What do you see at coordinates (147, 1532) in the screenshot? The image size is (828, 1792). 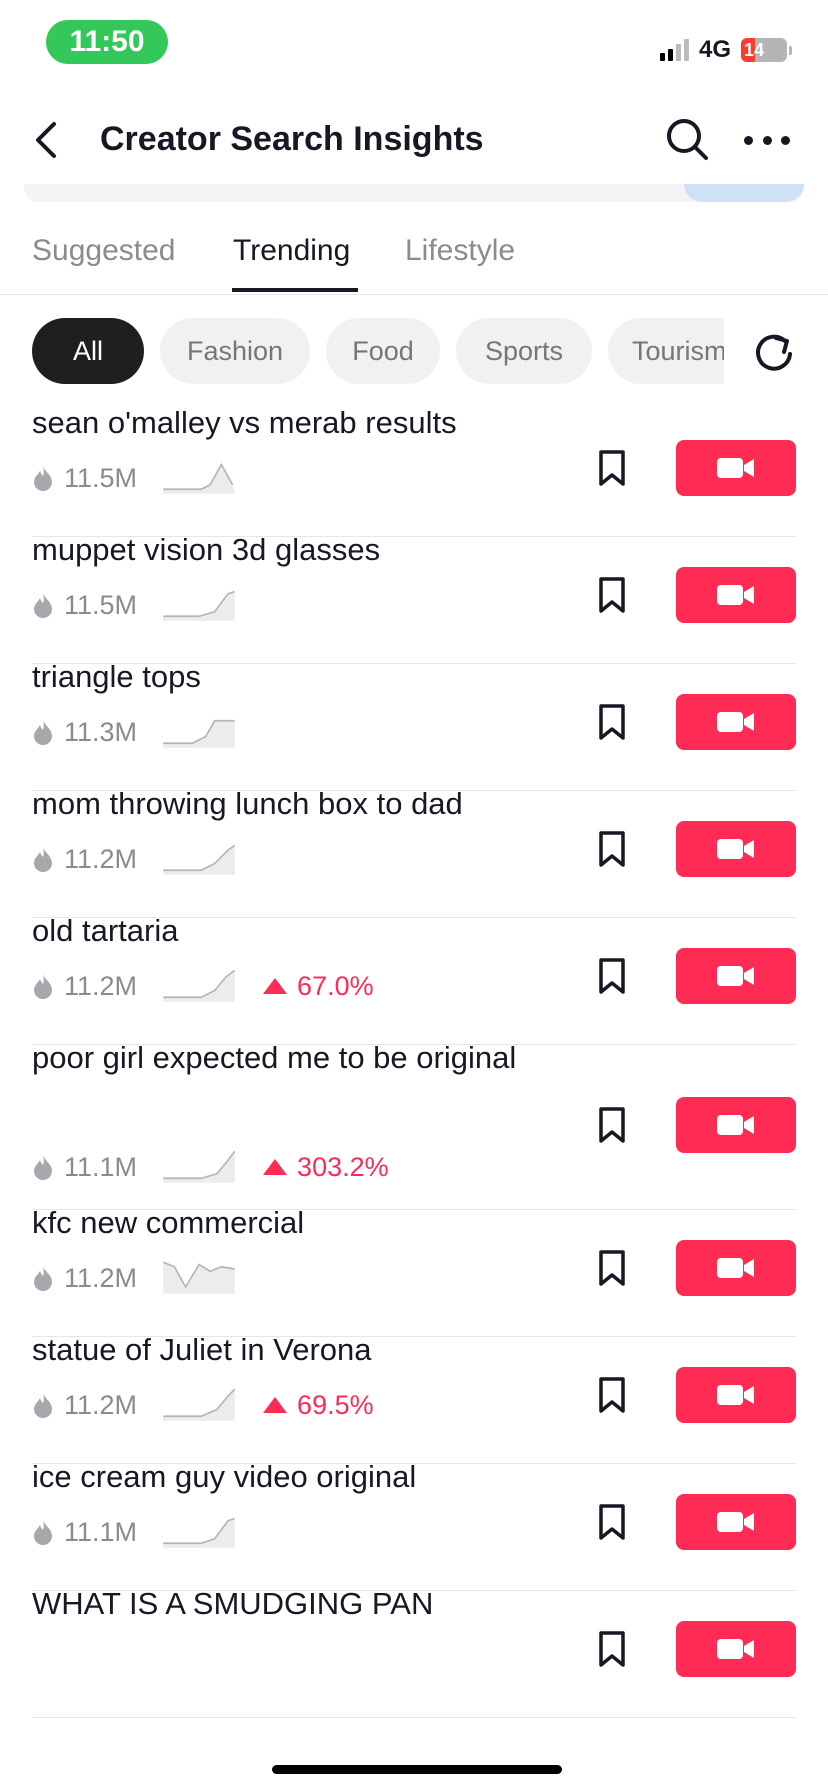 I see `row-meta: 11.1M` at bounding box center [147, 1532].